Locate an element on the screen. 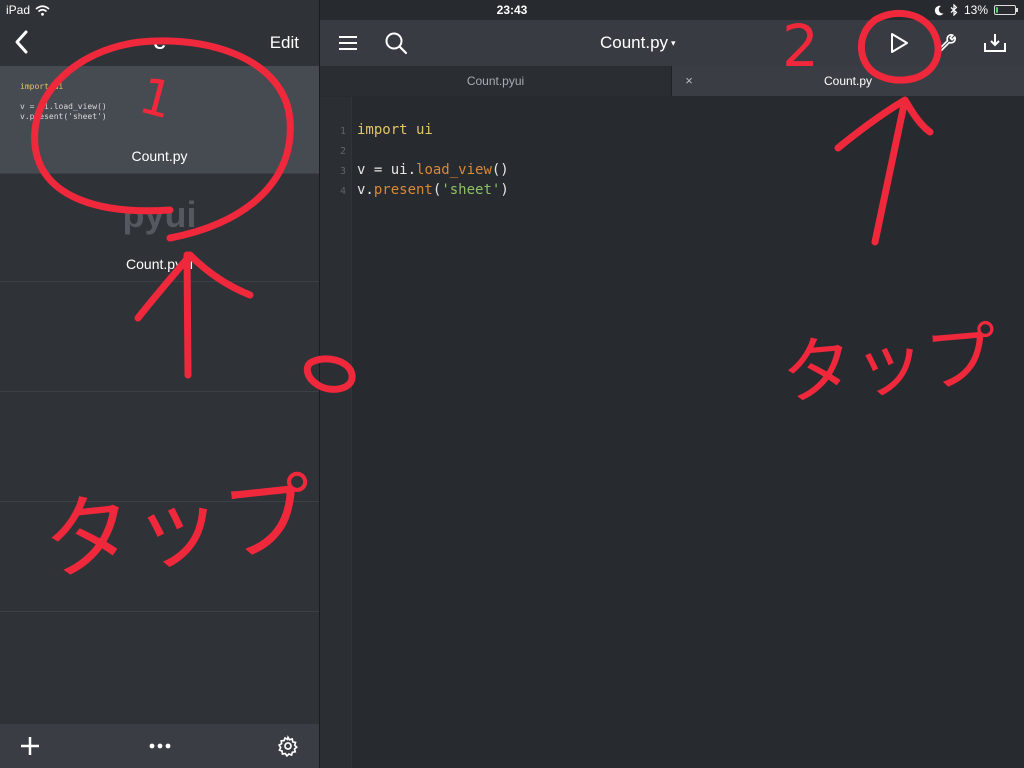 This screenshot has width=1024, height=768. gear-icon is located at coordinates (287, 746).